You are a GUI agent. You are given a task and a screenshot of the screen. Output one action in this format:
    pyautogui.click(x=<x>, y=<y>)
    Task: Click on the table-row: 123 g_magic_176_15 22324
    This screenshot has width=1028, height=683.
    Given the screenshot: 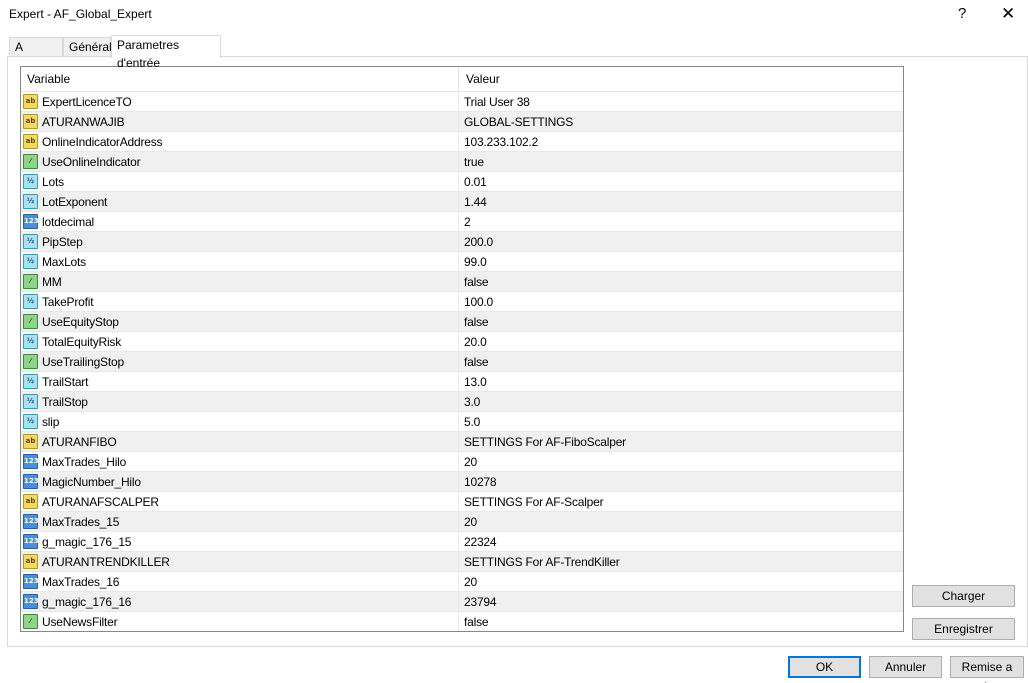 What is the action you would take?
    pyautogui.click(x=462, y=542)
    